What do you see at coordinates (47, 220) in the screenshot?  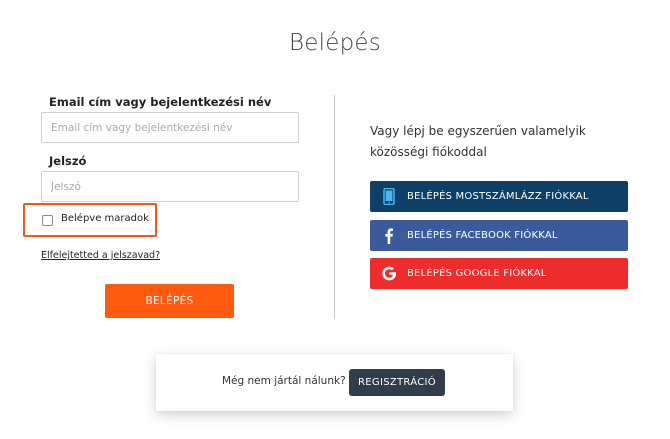 I see `remember-me-checkbox` at bounding box center [47, 220].